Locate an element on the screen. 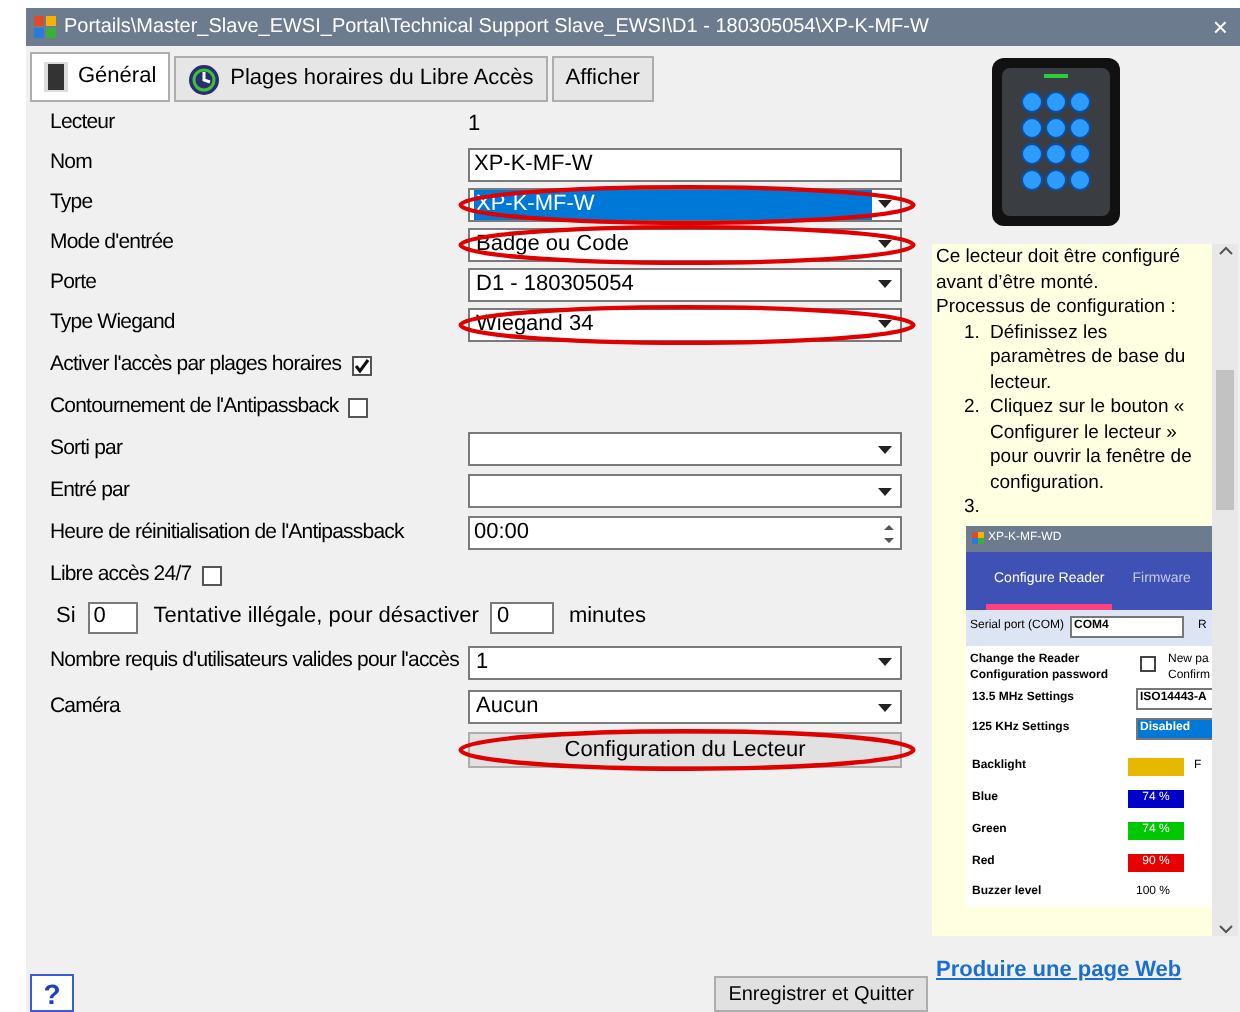 This screenshot has height=1012, width=1240. scroll-down-icon is located at coordinates (1225, 930).